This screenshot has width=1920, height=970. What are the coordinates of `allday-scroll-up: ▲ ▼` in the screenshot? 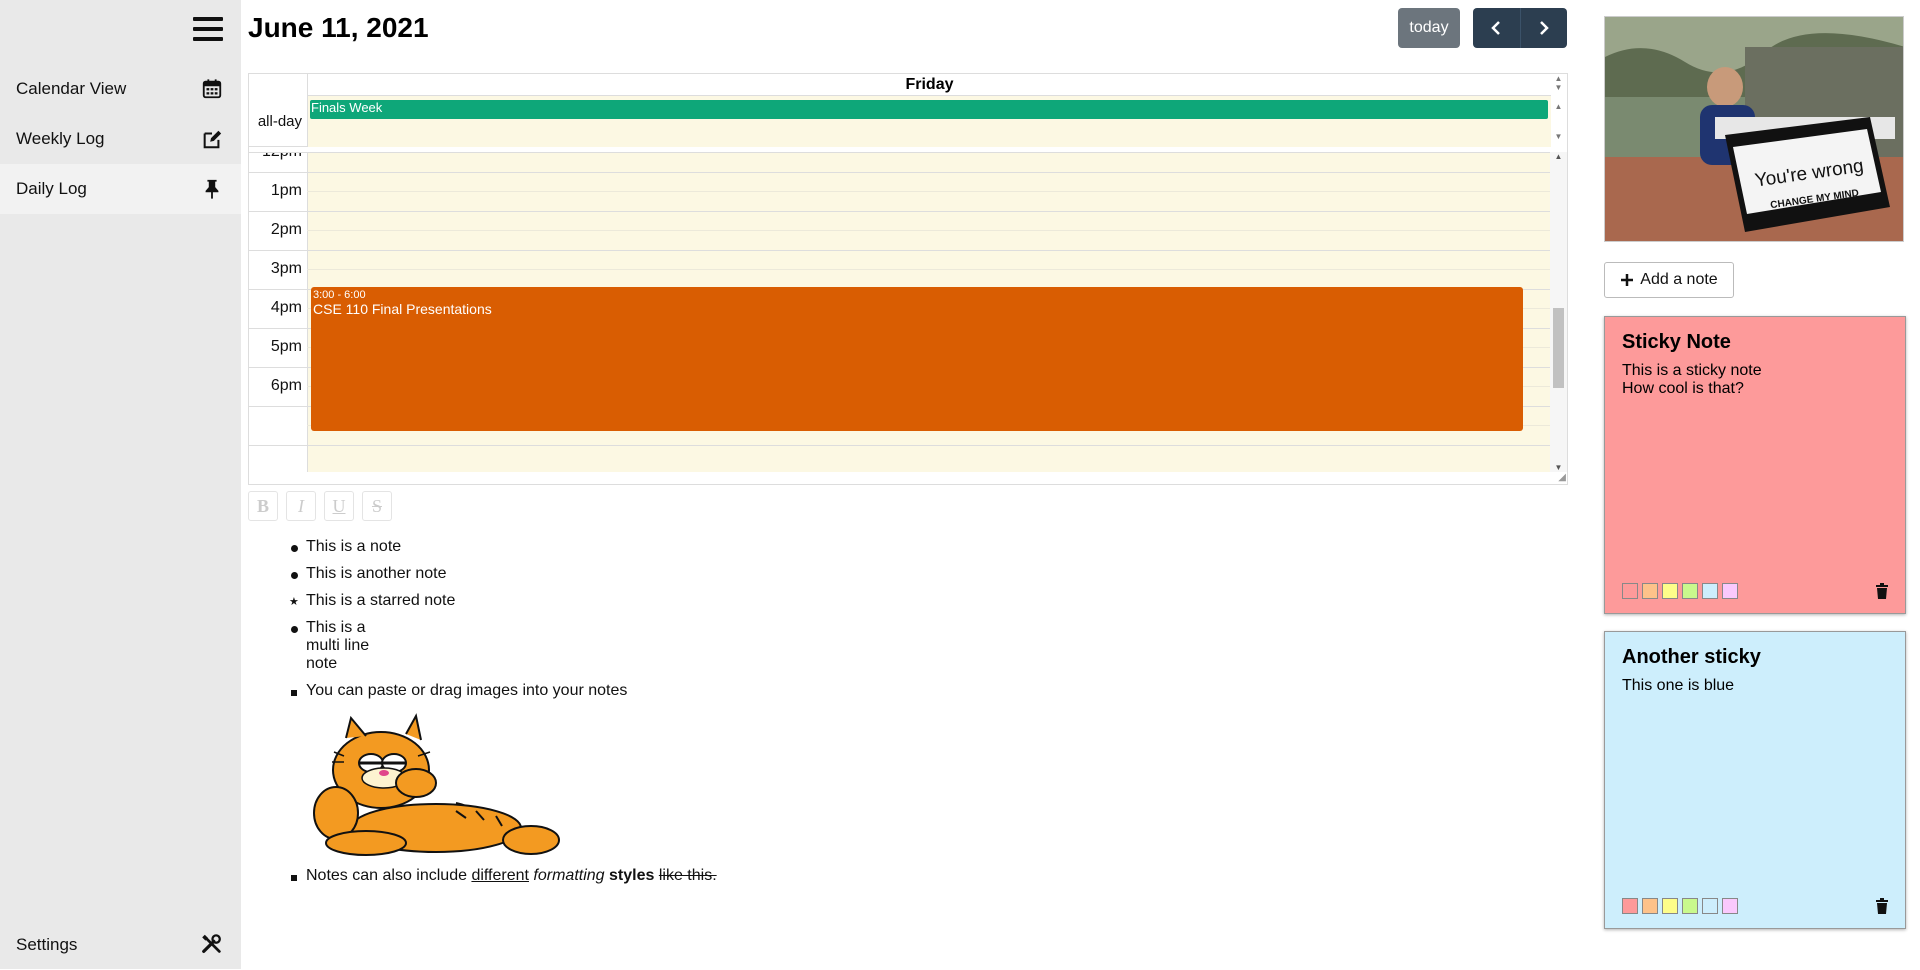 It's located at (1558, 83).